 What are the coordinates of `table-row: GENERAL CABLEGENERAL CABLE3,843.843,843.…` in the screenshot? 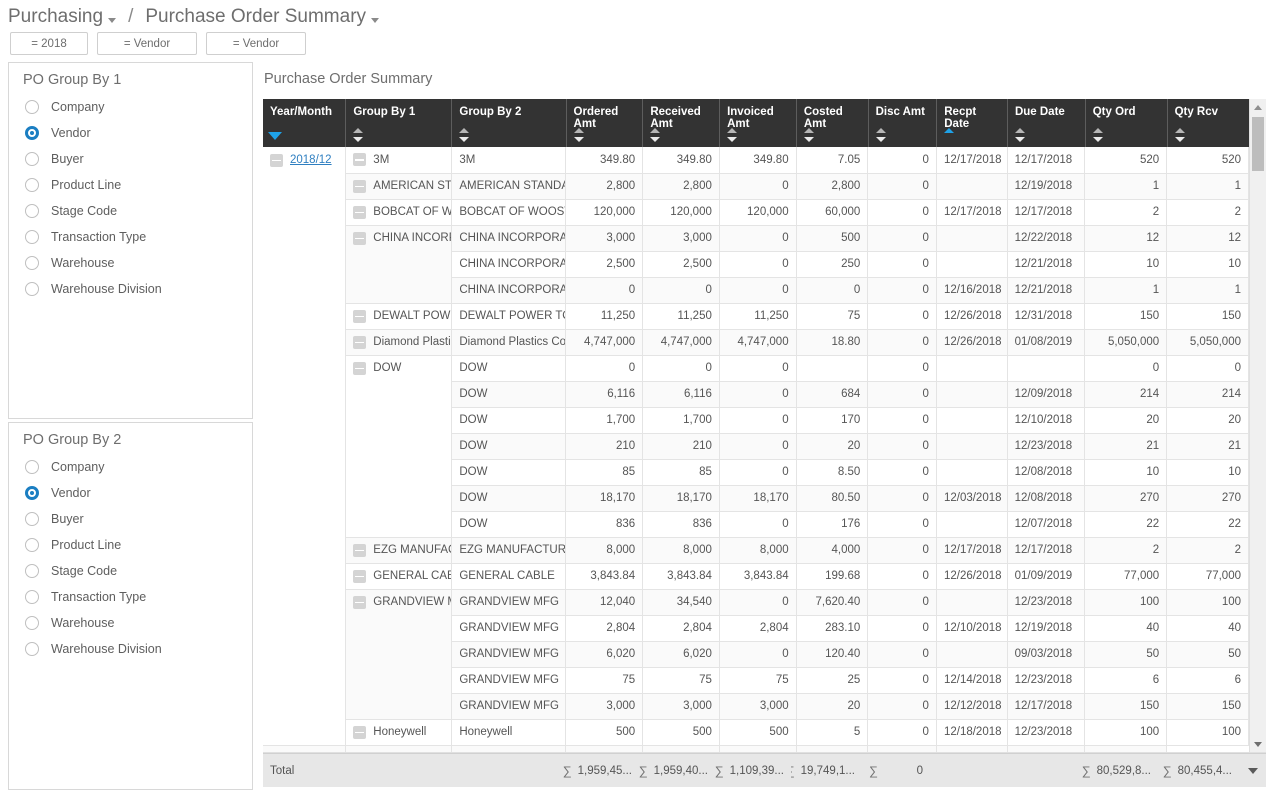 It's located at (756, 576).